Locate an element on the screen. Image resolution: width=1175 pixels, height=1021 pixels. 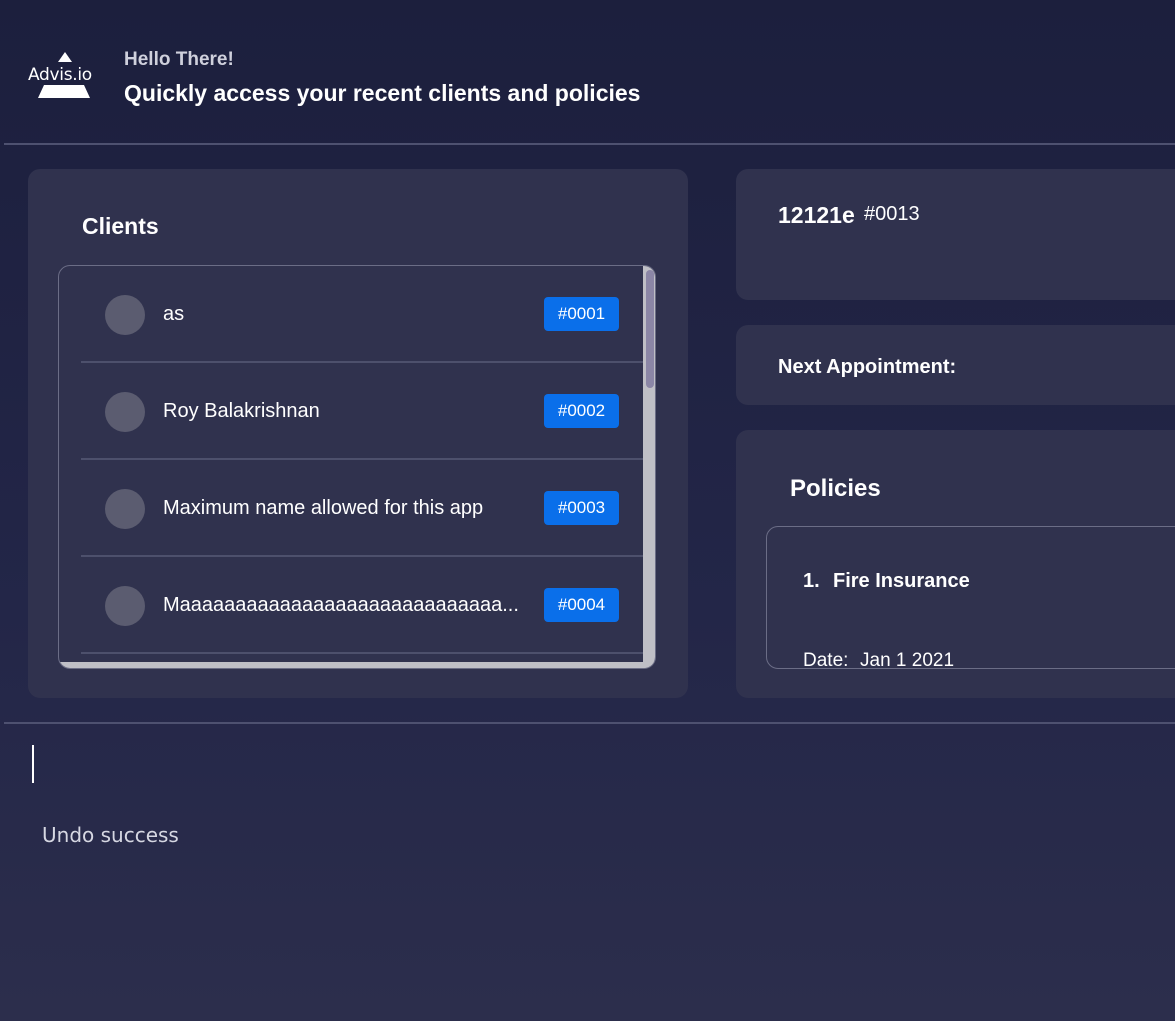
logo-base-icon is located at coordinates (64, 91).